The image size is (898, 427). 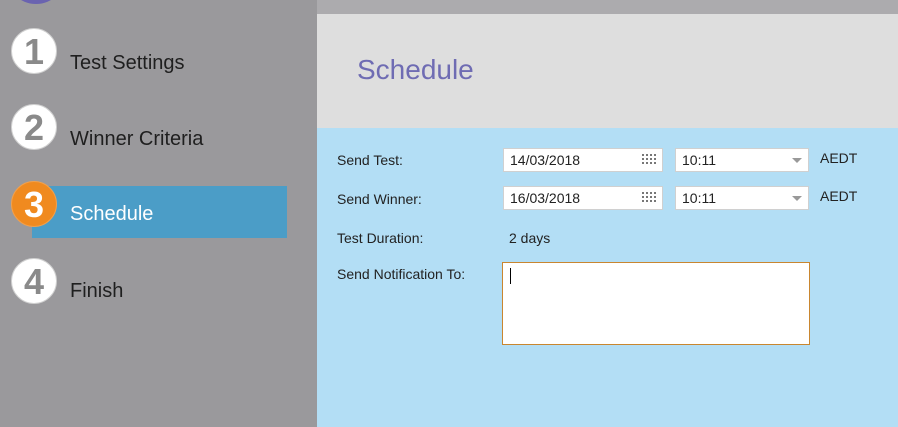 What do you see at coordinates (97, 291) in the screenshot?
I see `step-label: Finish` at bounding box center [97, 291].